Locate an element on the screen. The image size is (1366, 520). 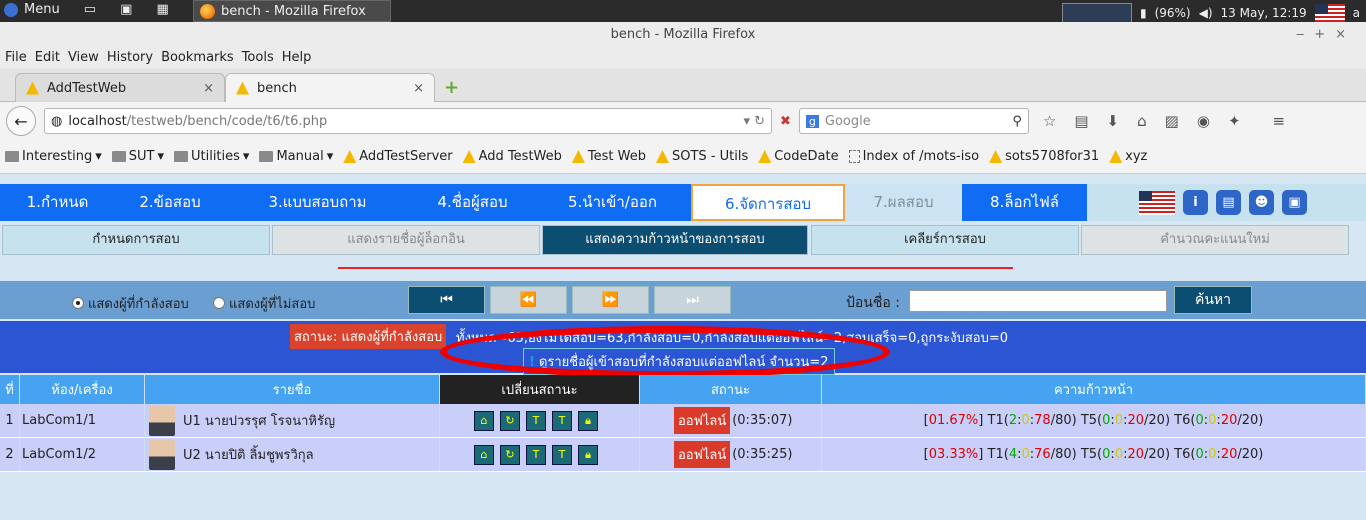
nav-survey: 3.แบบสอบถาม is located at coordinates (317, 202).